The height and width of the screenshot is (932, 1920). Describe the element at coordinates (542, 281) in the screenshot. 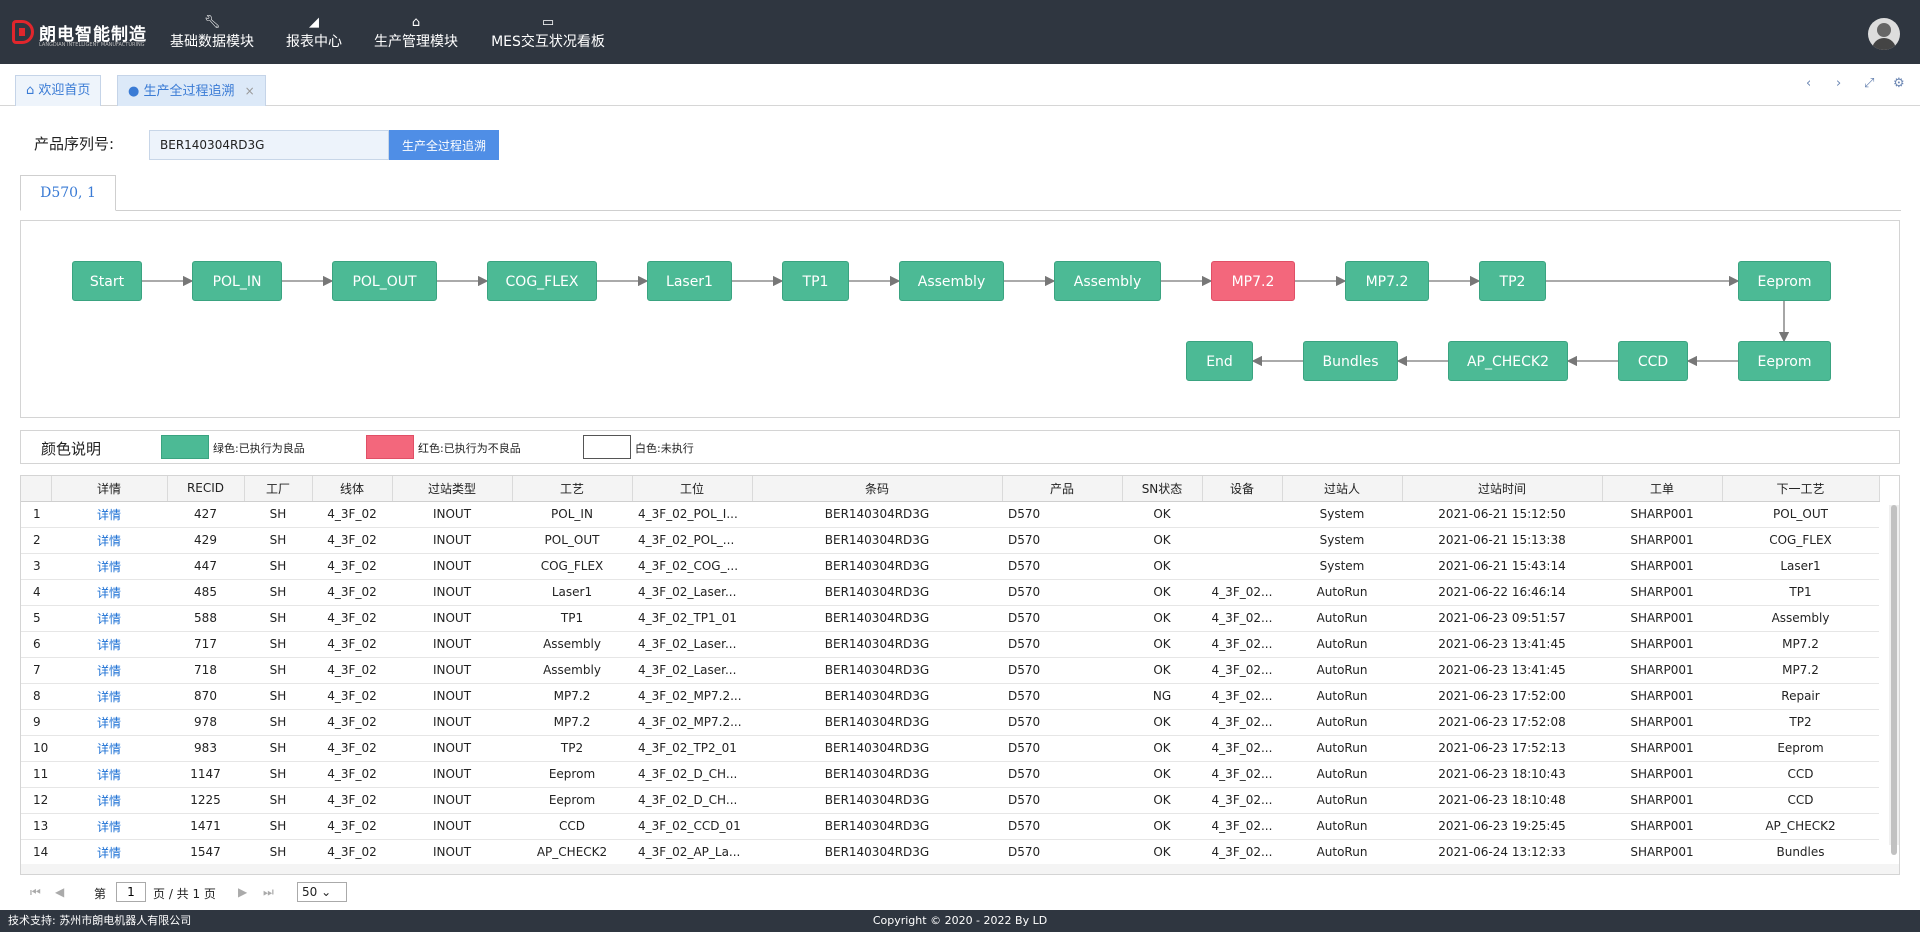

I see `flow-node-cog-flex: COG_FLEX` at that location.